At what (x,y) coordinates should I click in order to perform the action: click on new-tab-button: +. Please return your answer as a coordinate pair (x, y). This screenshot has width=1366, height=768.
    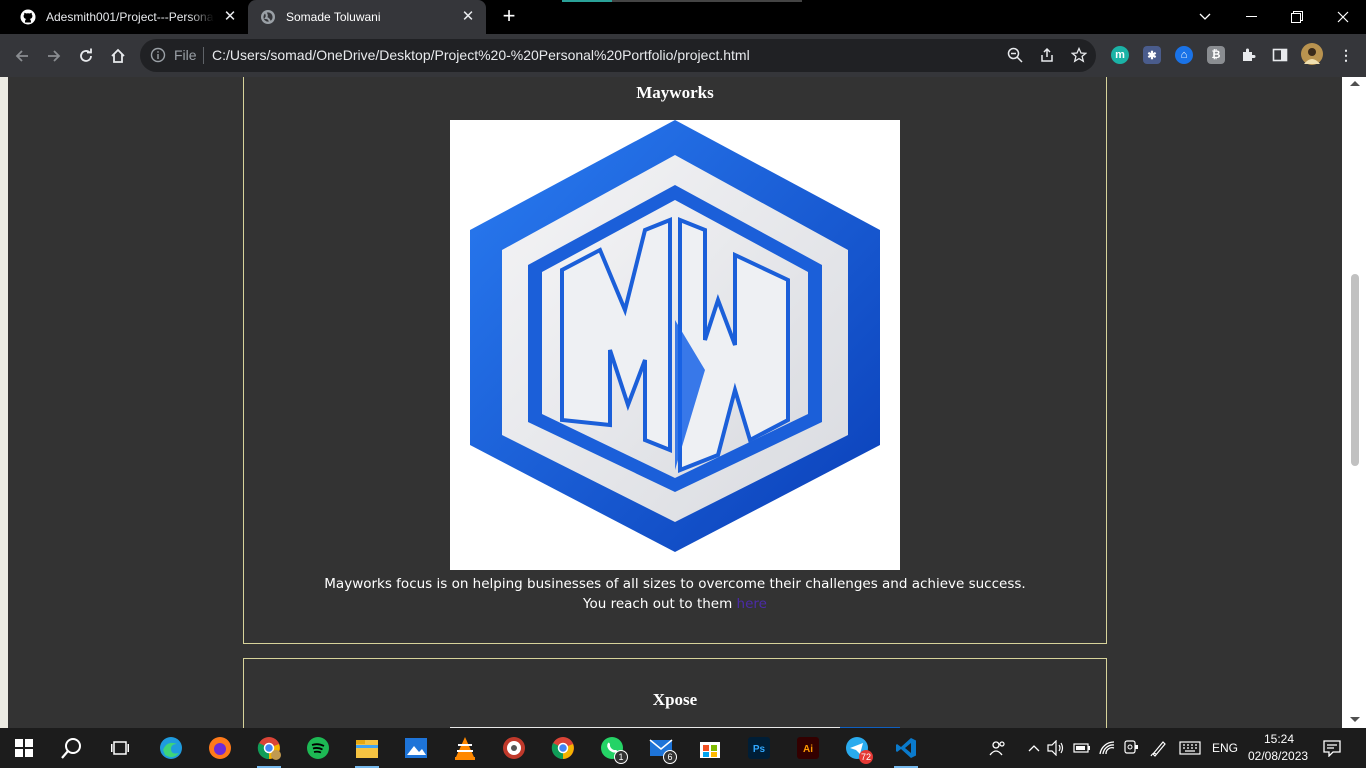
    Looking at the image, I should click on (509, 16).